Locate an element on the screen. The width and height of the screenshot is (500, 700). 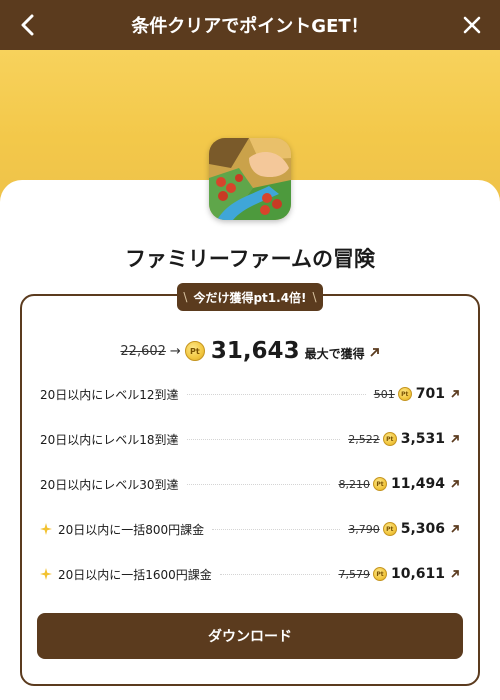
condition-row: 20日以内に一括800円課金 3,790 Pt 5,306 is located at coordinates (250, 529).